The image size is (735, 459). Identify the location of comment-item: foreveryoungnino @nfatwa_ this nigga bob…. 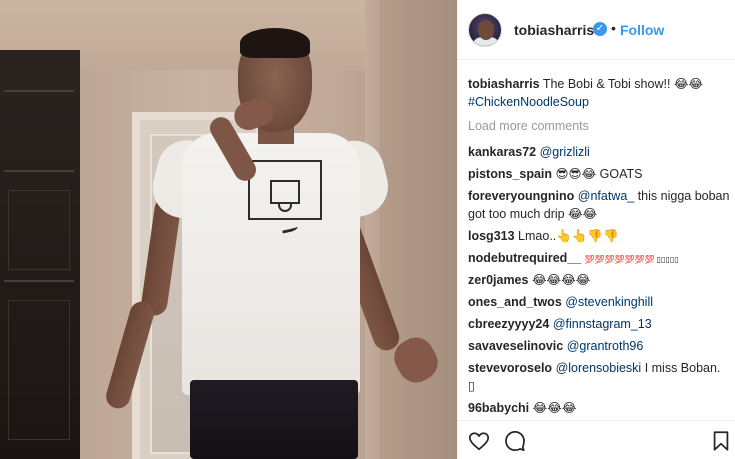
(599, 205).